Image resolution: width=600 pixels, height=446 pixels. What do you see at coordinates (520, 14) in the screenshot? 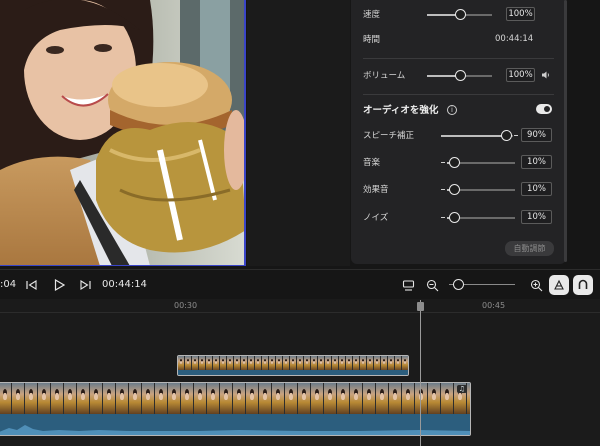
I see `speed-value: 100%` at bounding box center [520, 14].